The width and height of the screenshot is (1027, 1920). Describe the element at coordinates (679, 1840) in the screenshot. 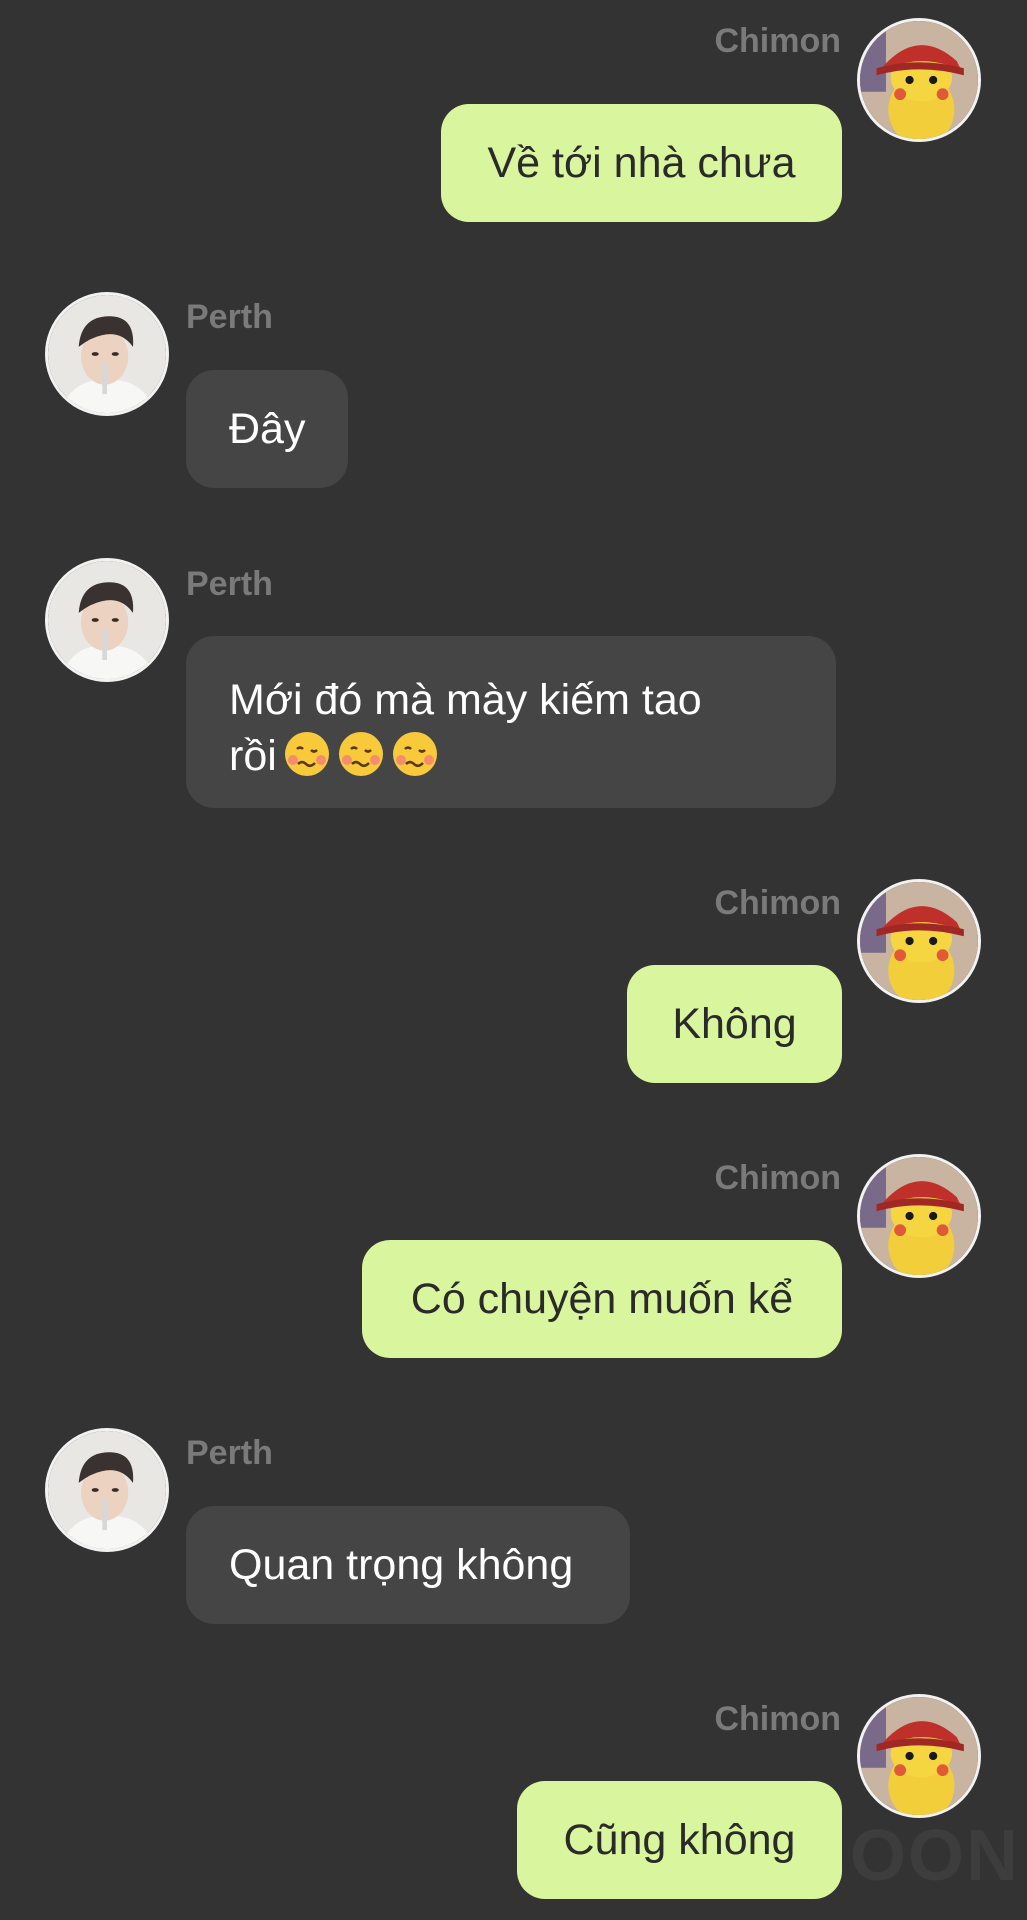

I see `message-bubble: Cũng không` at that location.